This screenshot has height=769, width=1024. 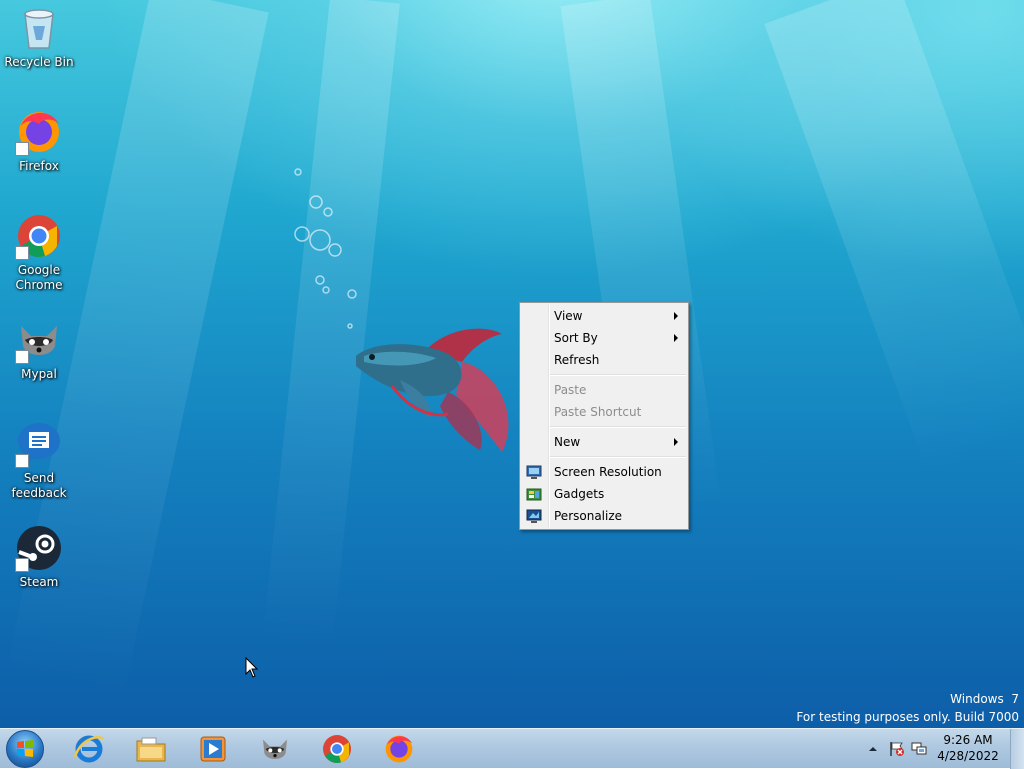 I want to click on menu-item-label: View, so click(x=568, y=316).